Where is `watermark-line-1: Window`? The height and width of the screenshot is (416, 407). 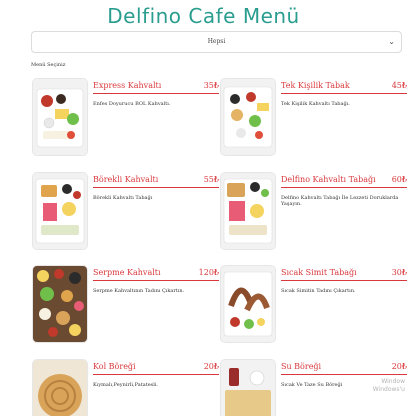
watermark-line-1: Window is located at coordinates (393, 381).